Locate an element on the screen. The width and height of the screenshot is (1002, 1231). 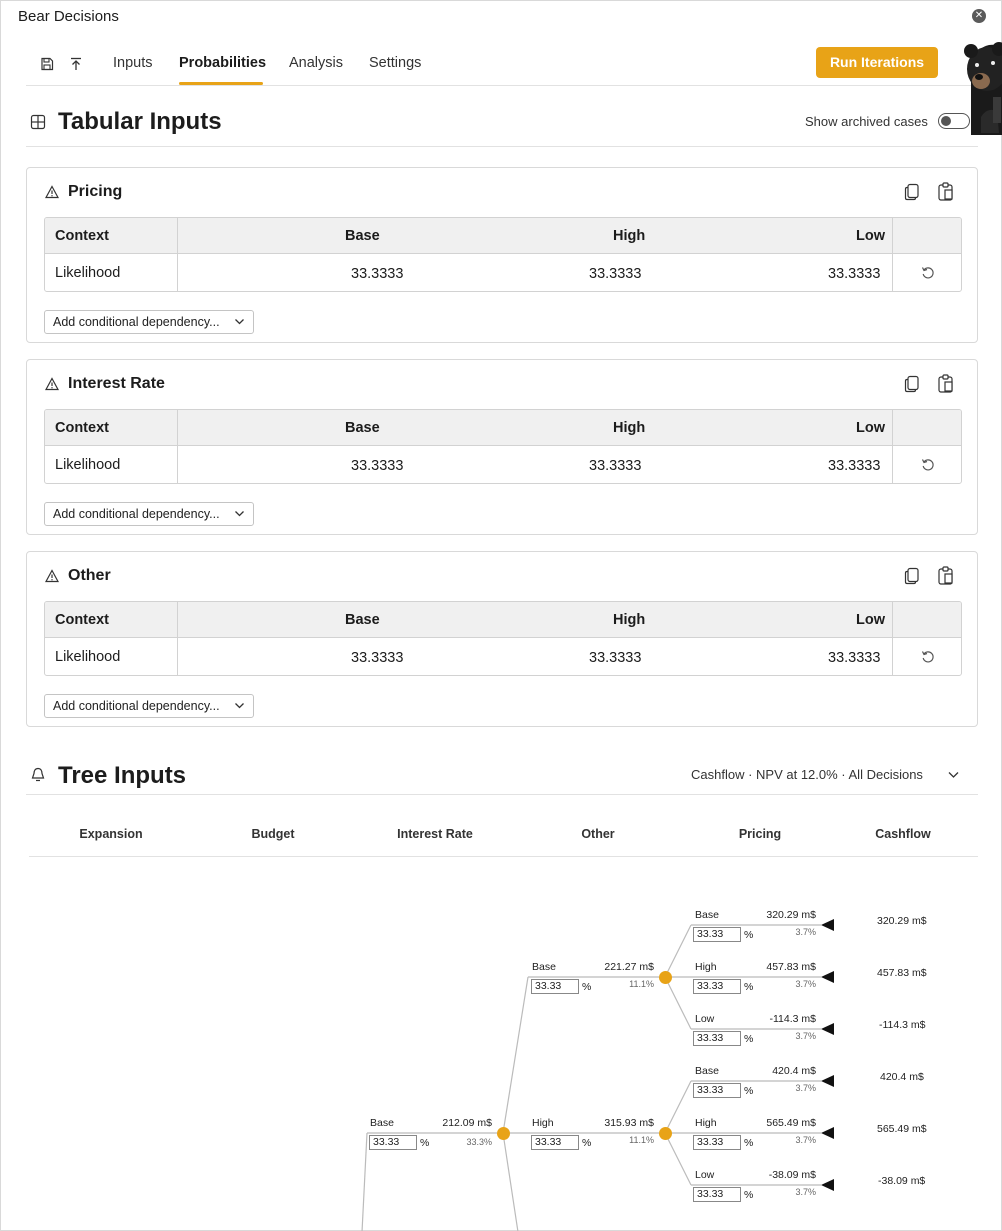
table-grid-icon is located at coordinates (38, 122).